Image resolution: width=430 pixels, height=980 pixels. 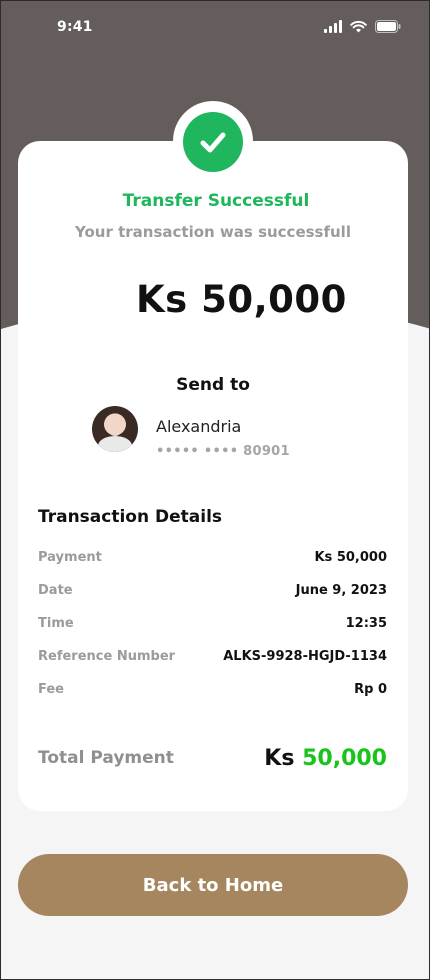 I want to click on status-time: 9:41, so click(x=75, y=27).